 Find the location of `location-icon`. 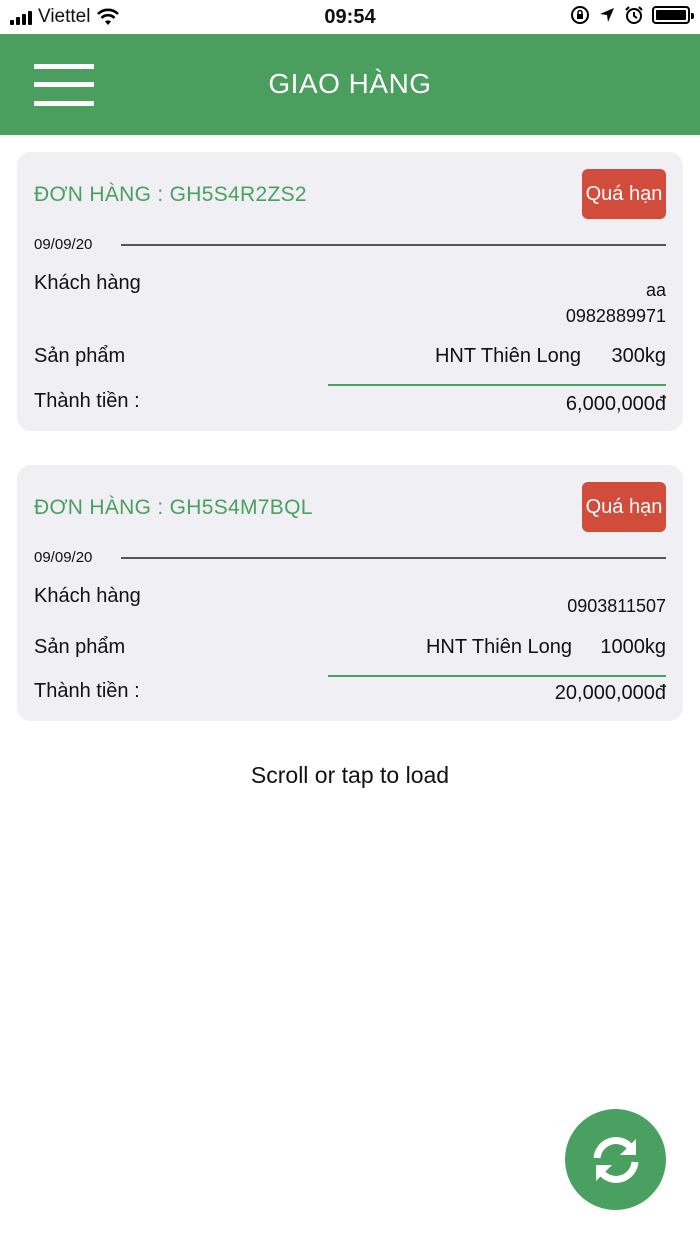

location-icon is located at coordinates (607, 15).